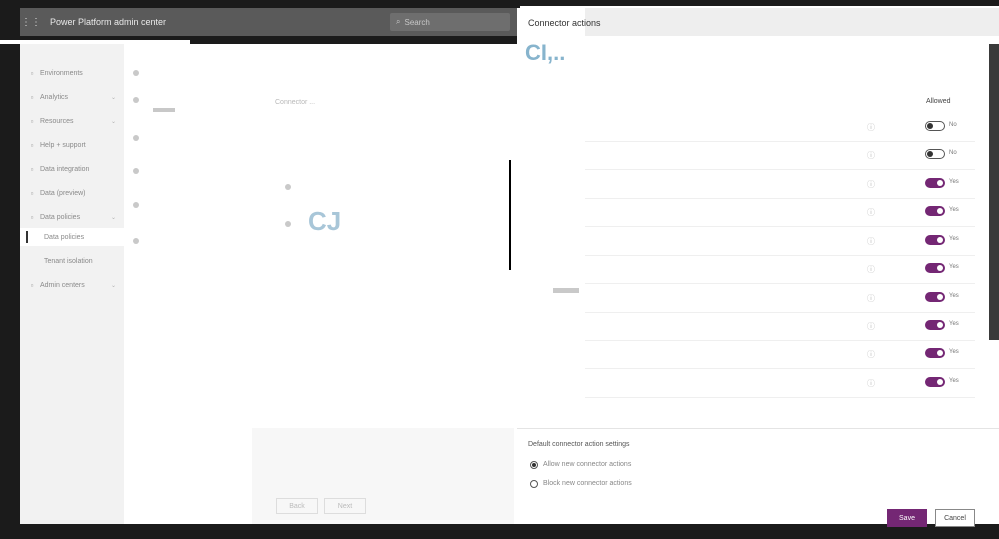  What do you see at coordinates (31, 22) in the screenshot?
I see `waffle-icon: ⋮⋮` at bounding box center [31, 22].